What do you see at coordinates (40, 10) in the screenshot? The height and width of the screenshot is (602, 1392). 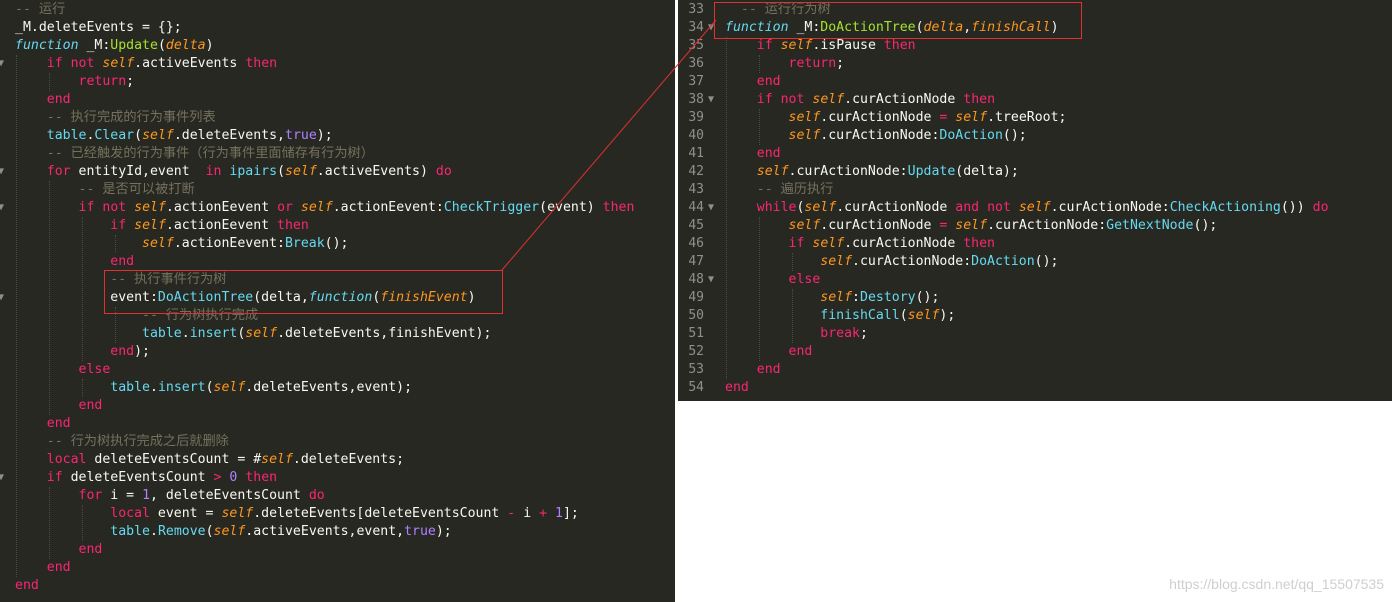 I see `code-line: -- 运行` at bounding box center [40, 10].